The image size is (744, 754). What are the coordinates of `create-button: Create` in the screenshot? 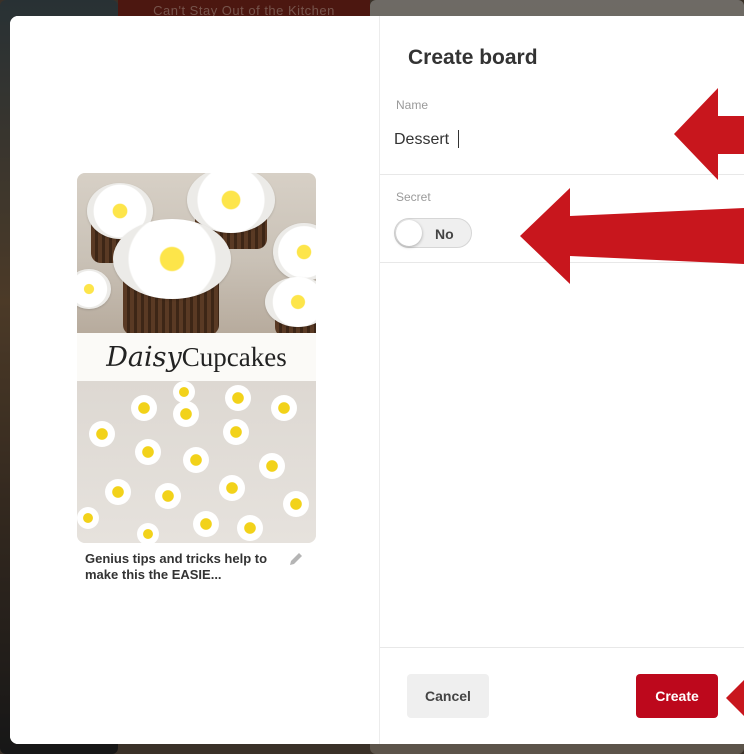 It's located at (677, 696).